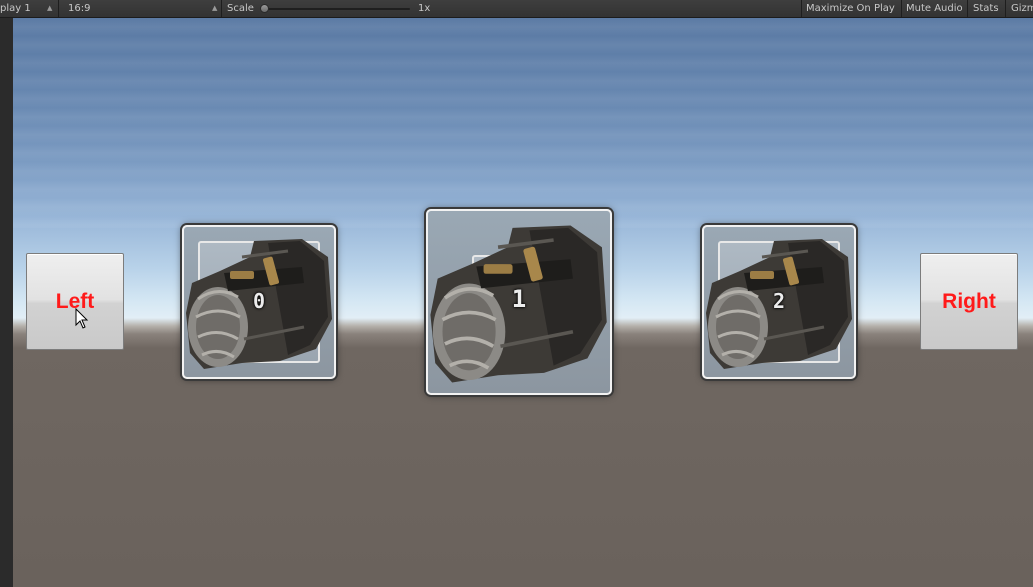  What do you see at coordinates (50, 8) in the screenshot?
I see `display-dropdown-arrows-icon: ▲︎` at bounding box center [50, 8].